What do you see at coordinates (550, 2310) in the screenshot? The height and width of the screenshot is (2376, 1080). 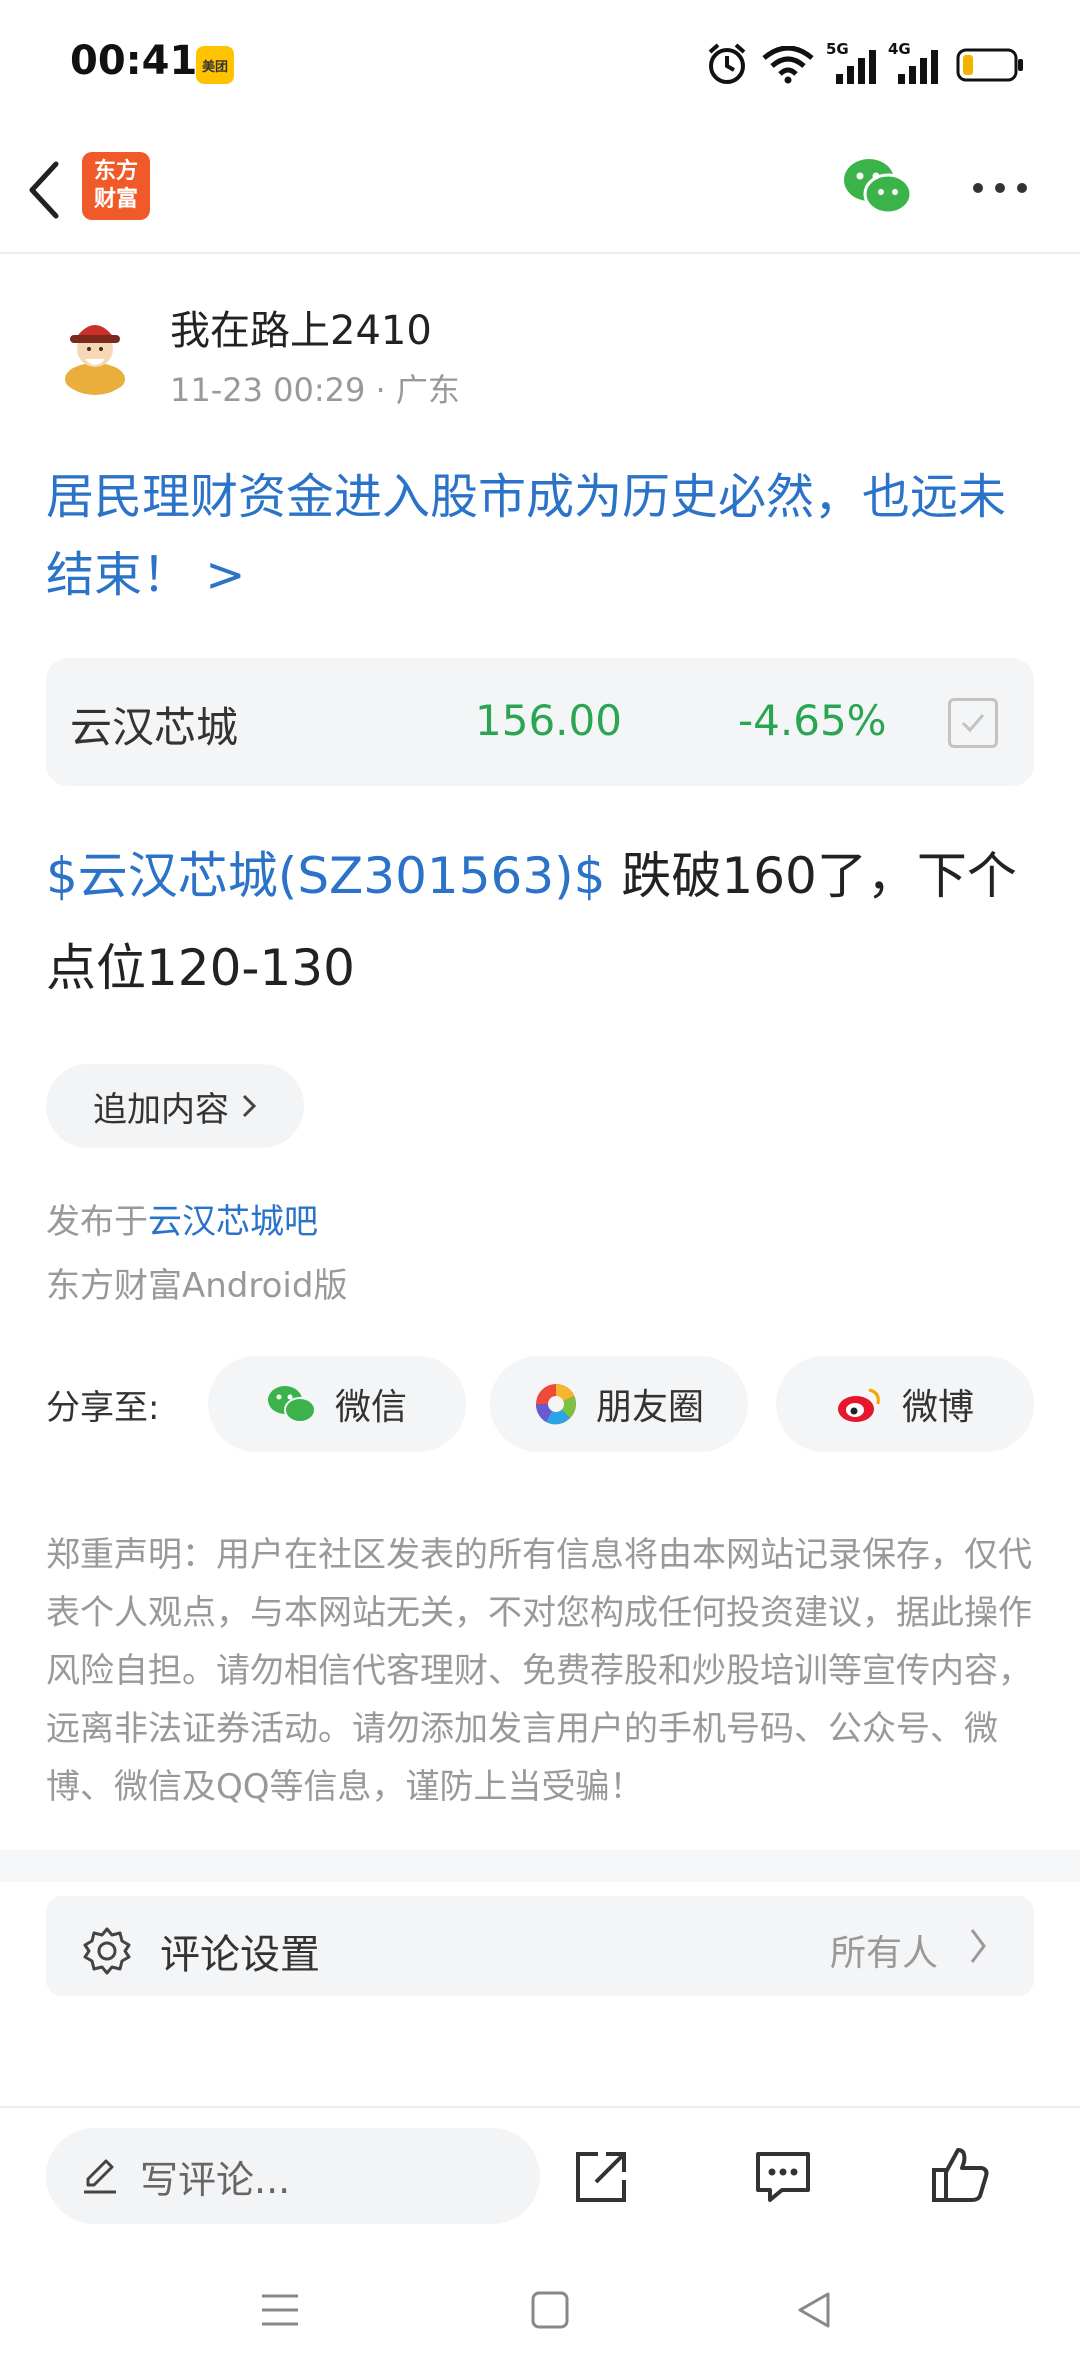 I see `home-icon` at bounding box center [550, 2310].